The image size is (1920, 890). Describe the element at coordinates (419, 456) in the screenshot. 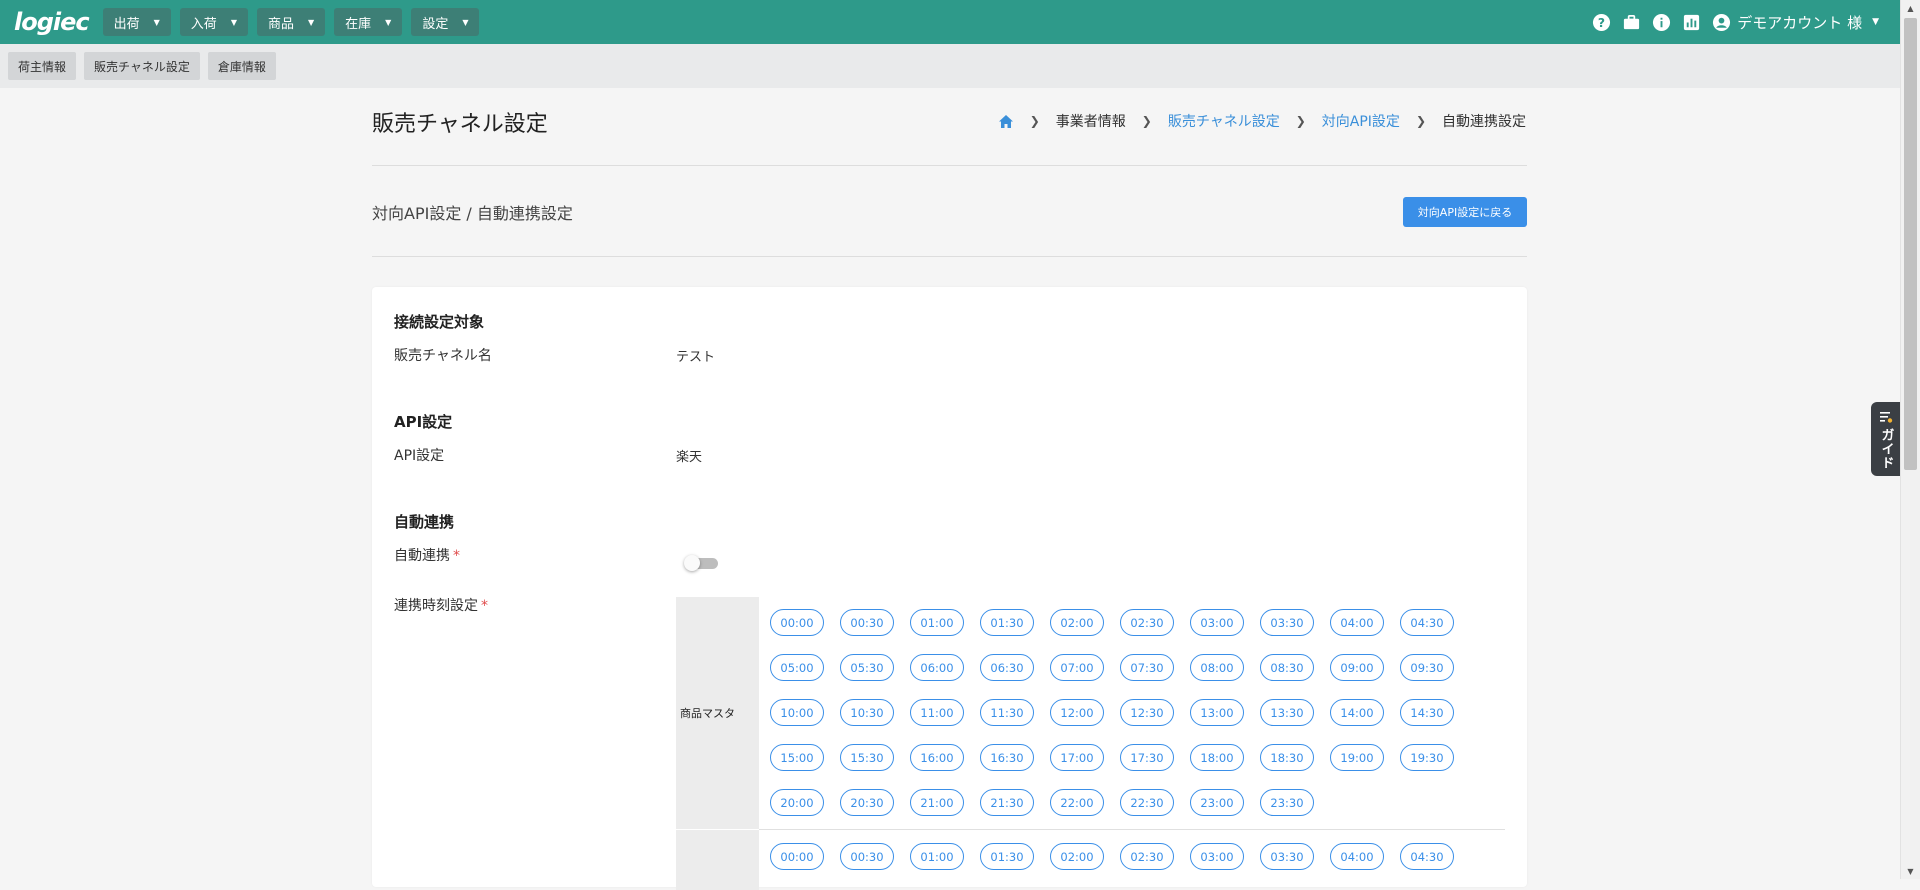

I see `api-setting-label: API設定` at that location.